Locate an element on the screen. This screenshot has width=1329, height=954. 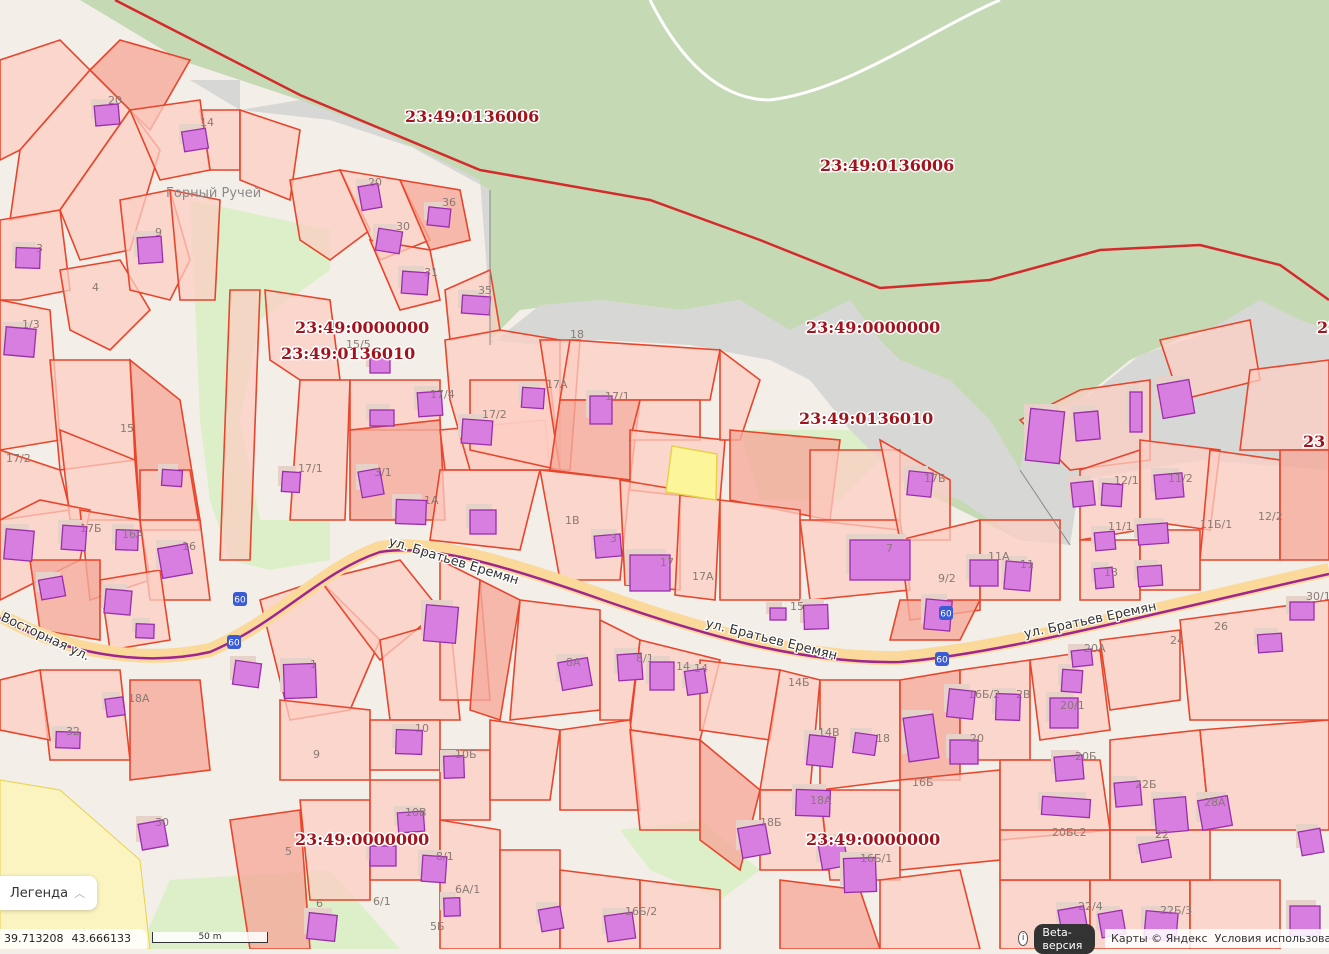
road-number-text: 60 is located at coordinates (240, 601).